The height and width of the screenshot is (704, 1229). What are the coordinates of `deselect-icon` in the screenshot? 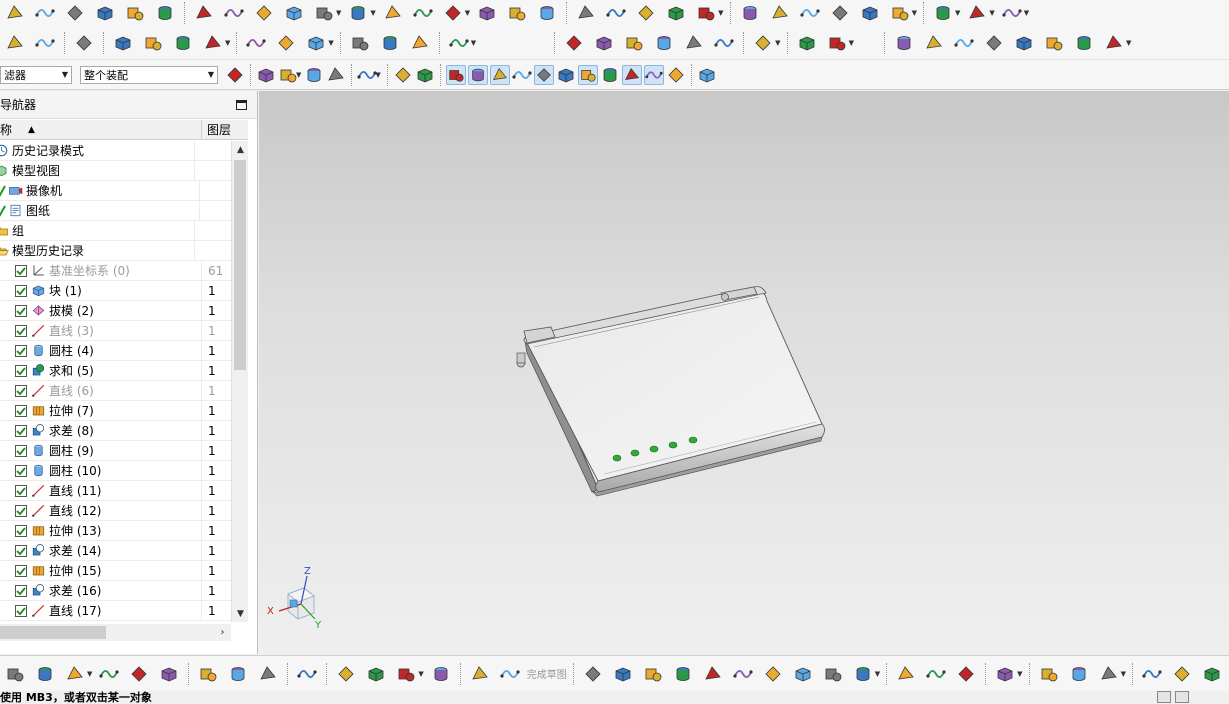 It's located at (336, 75).